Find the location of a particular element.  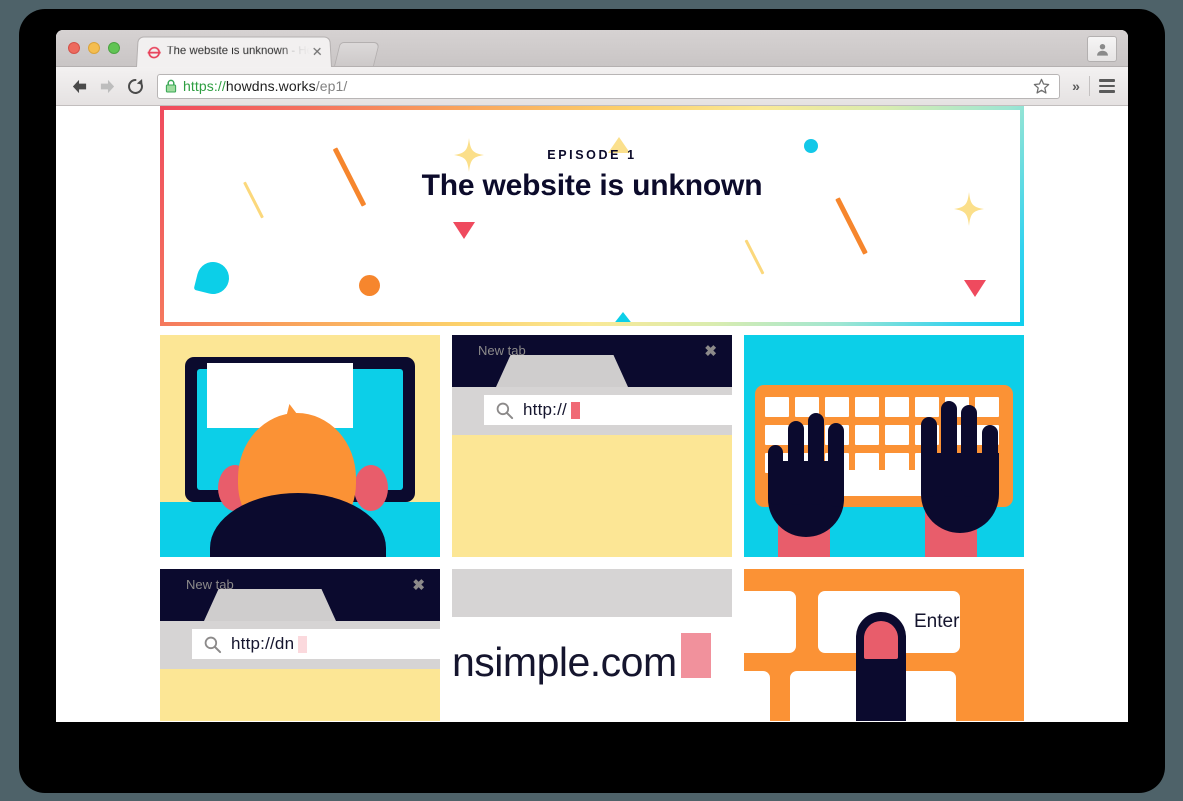

address-bar-url: https://howdns.works/ep1/ is located at coordinates (606, 86).